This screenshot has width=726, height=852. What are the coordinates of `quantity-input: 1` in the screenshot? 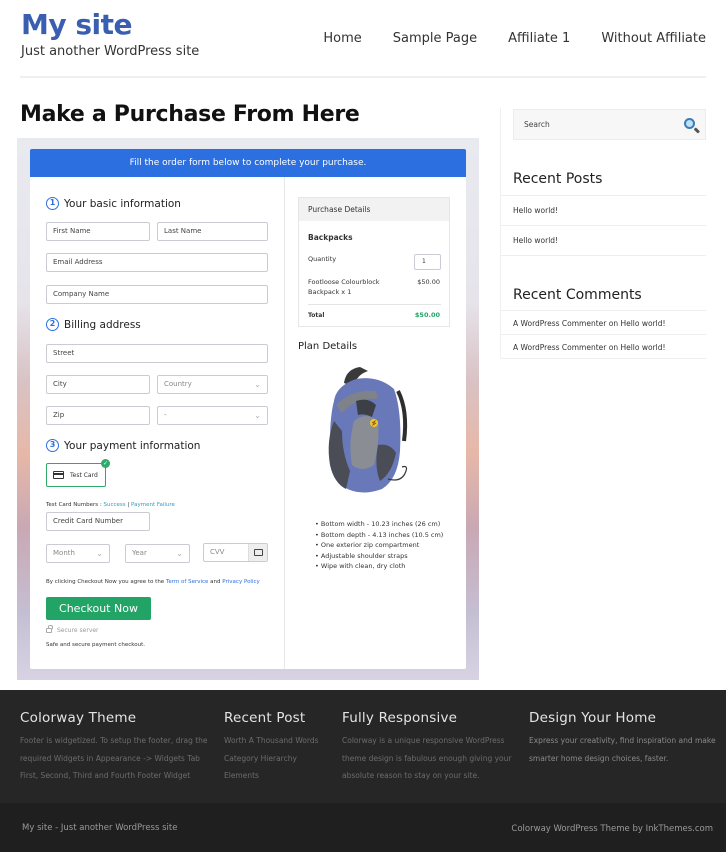 It's located at (427, 262).